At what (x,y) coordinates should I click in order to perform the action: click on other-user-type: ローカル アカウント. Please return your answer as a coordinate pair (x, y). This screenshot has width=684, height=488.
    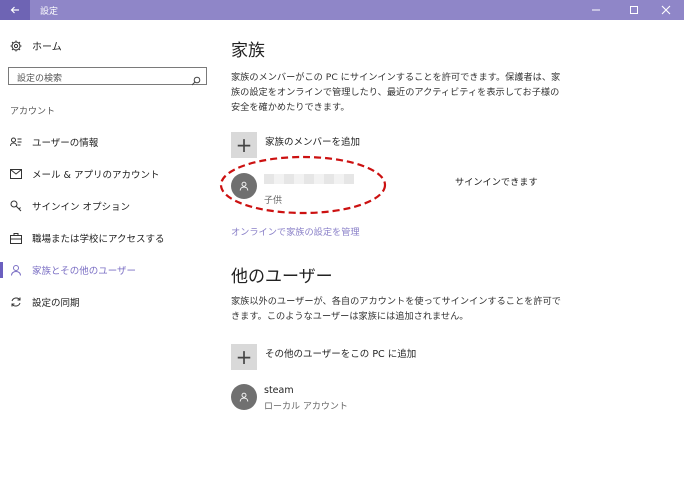
    Looking at the image, I should click on (306, 407).